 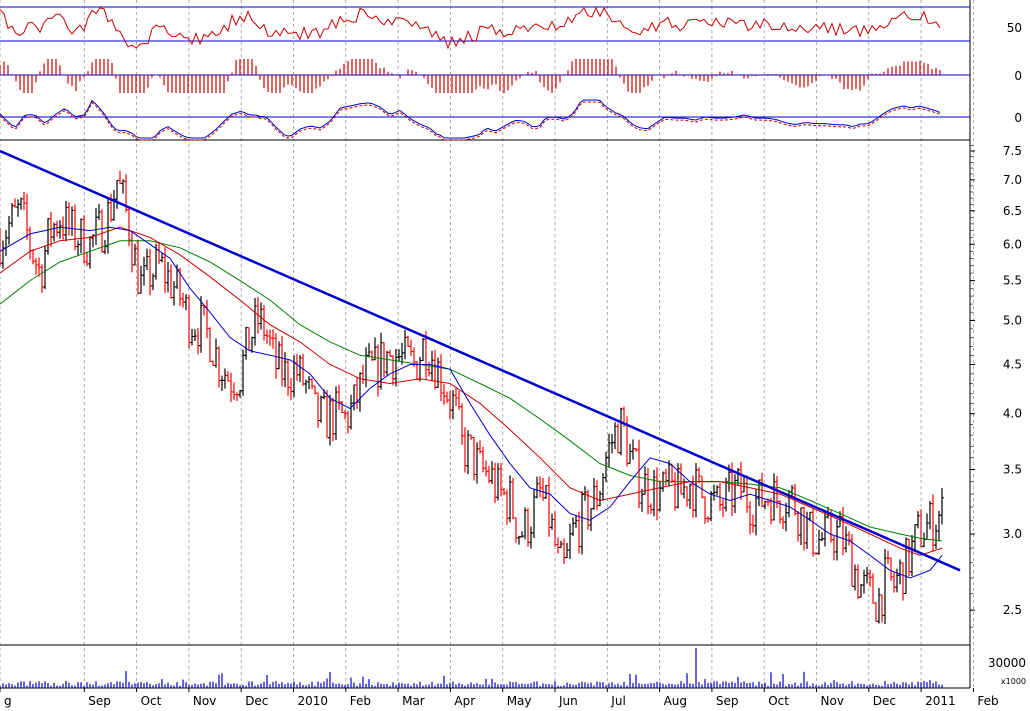 What do you see at coordinates (1012, 470) in the screenshot?
I see `price-tick-label: 3.5` at bounding box center [1012, 470].